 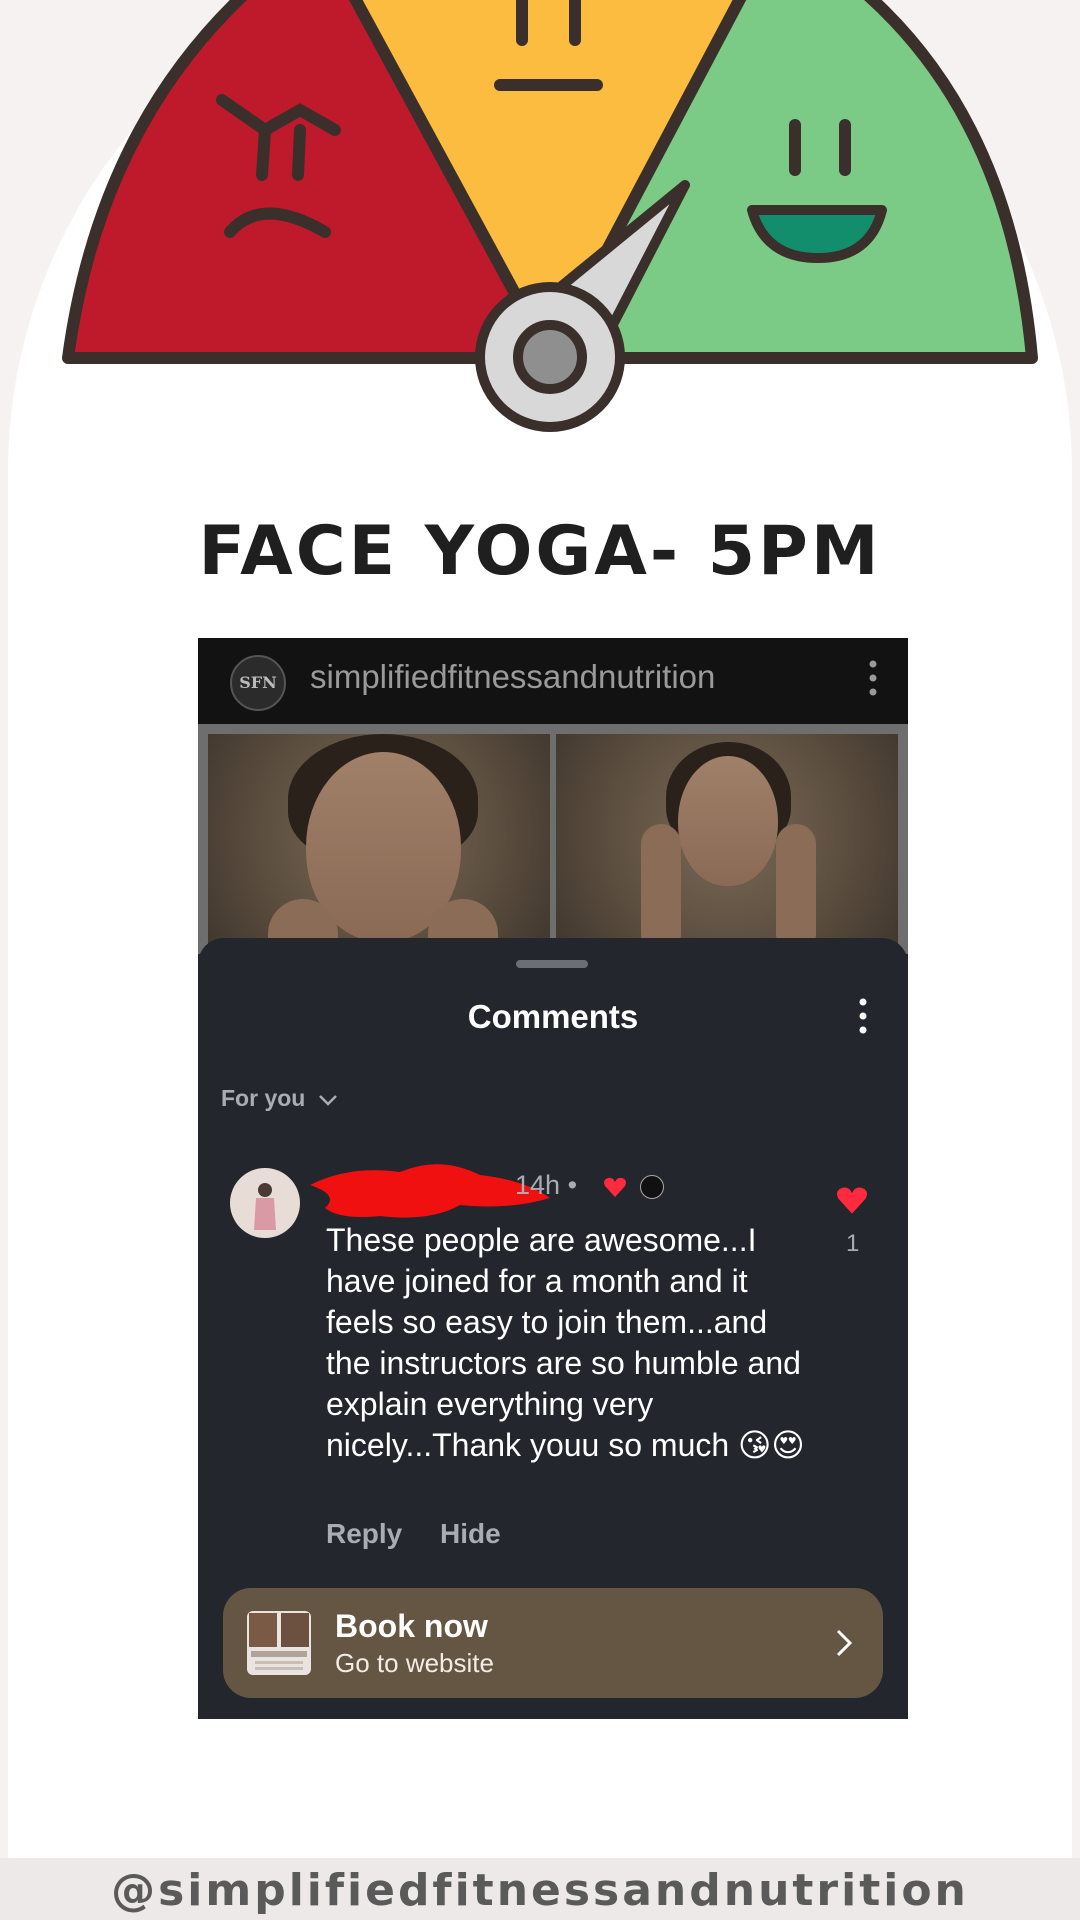 I want to click on comment-filter-dropdown: For you, so click(x=279, y=1098).